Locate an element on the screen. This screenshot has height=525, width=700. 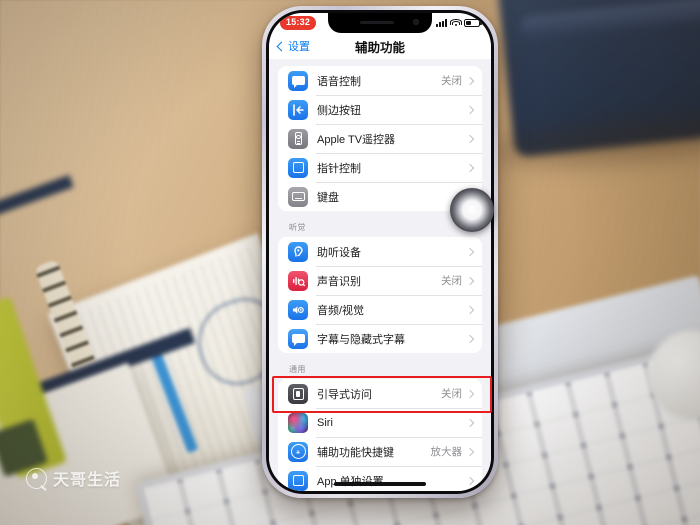
settings-row-hearing-devices: 助听设备 is located at coordinates (380, 251).